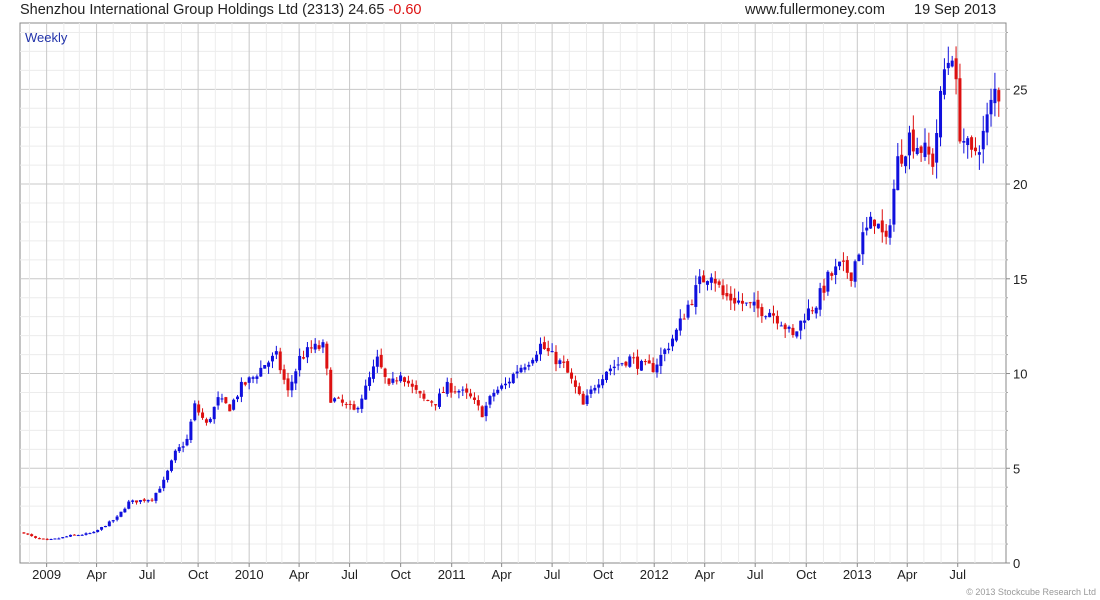  Describe the element at coordinates (1020, 374) in the screenshot. I see `y-tick-label: 10` at that location.